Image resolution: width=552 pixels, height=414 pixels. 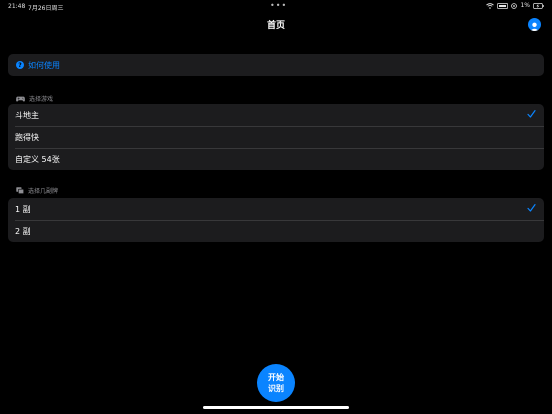 I want to click on multitasking-dots-icon: •••, so click(x=278, y=5).